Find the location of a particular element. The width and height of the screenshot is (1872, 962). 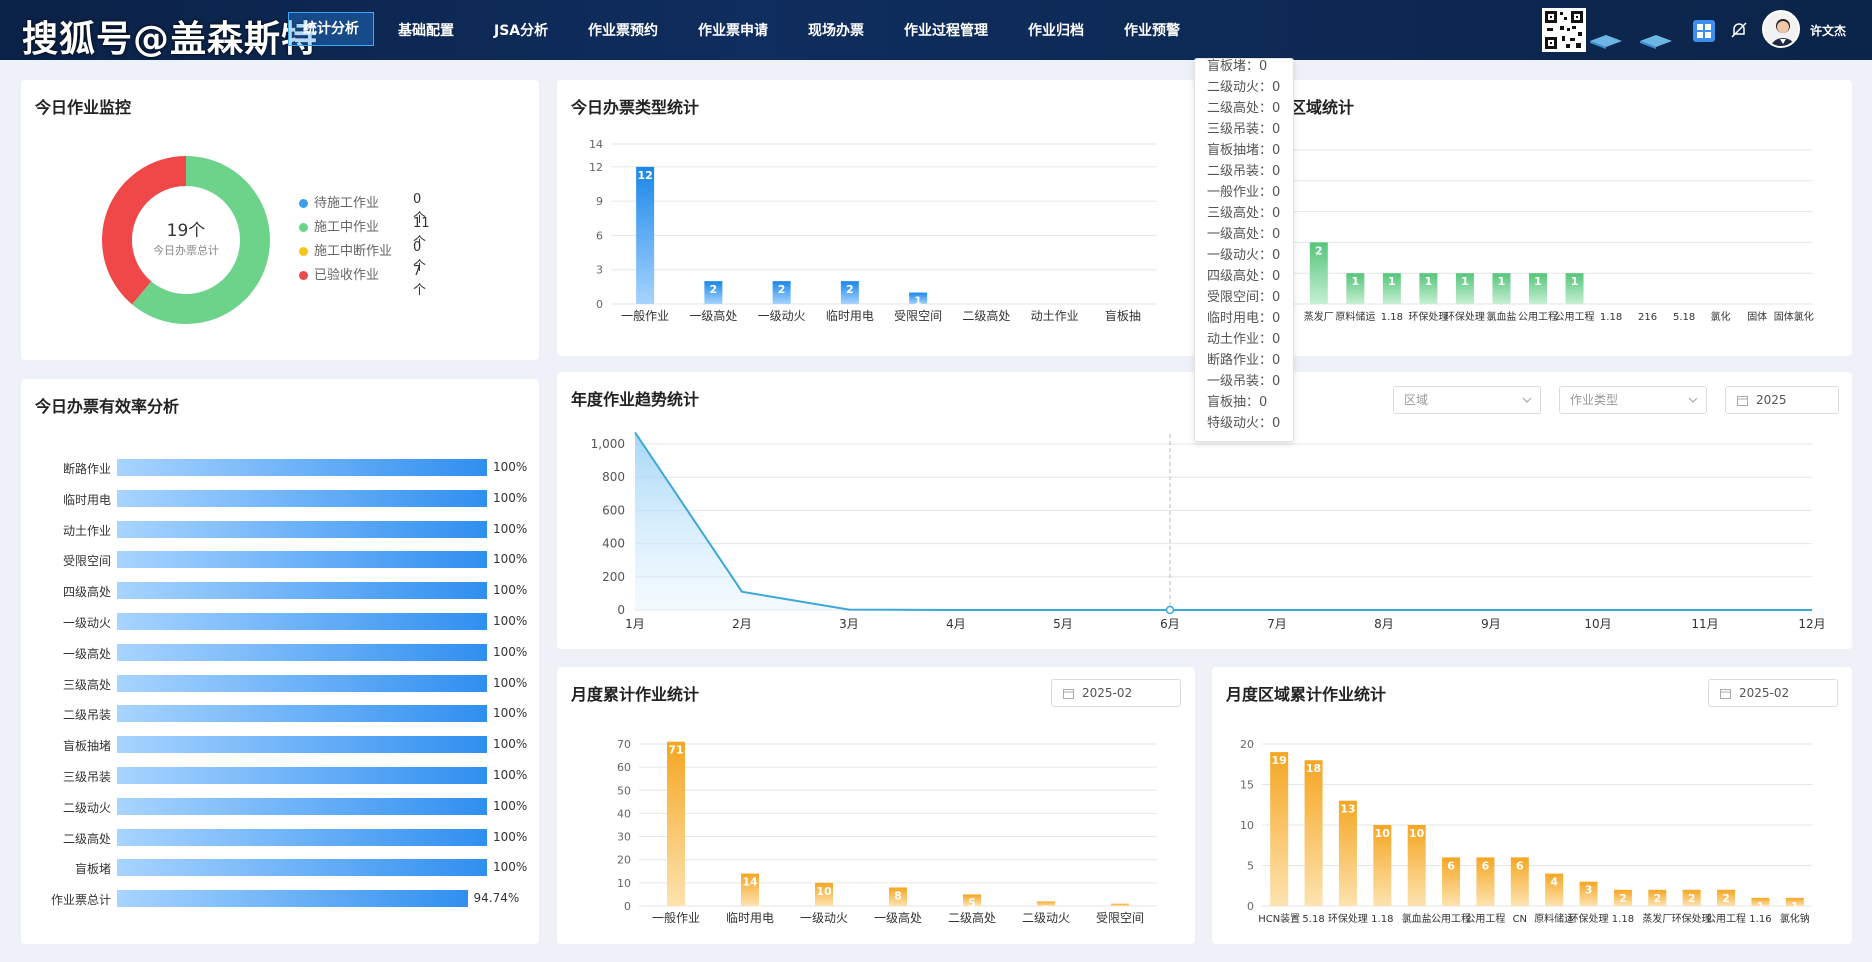

nav-tab-application: 作业票申请 is located at coordinates (733, 30).